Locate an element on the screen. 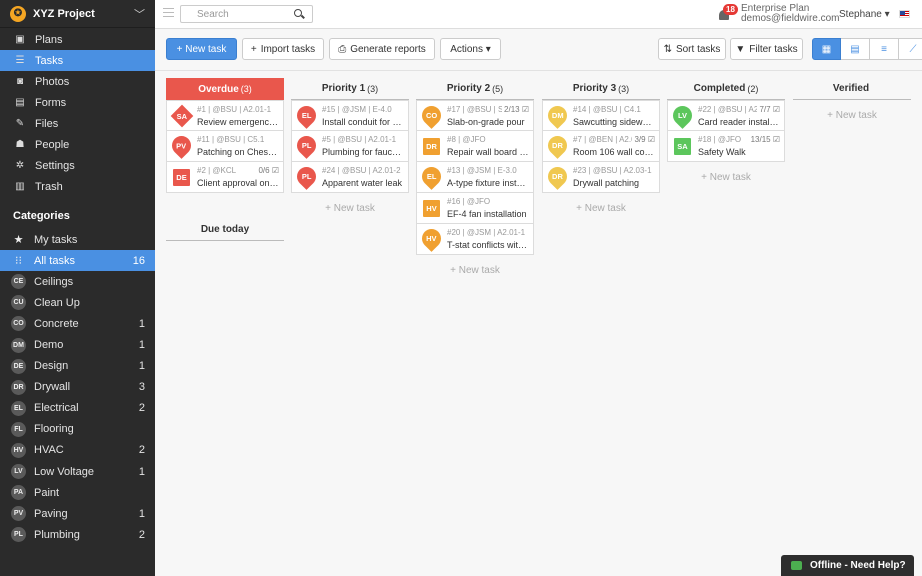 This screenshot has height=576, width=922. new-task-button: + New task is located at coordinates (201, 49).